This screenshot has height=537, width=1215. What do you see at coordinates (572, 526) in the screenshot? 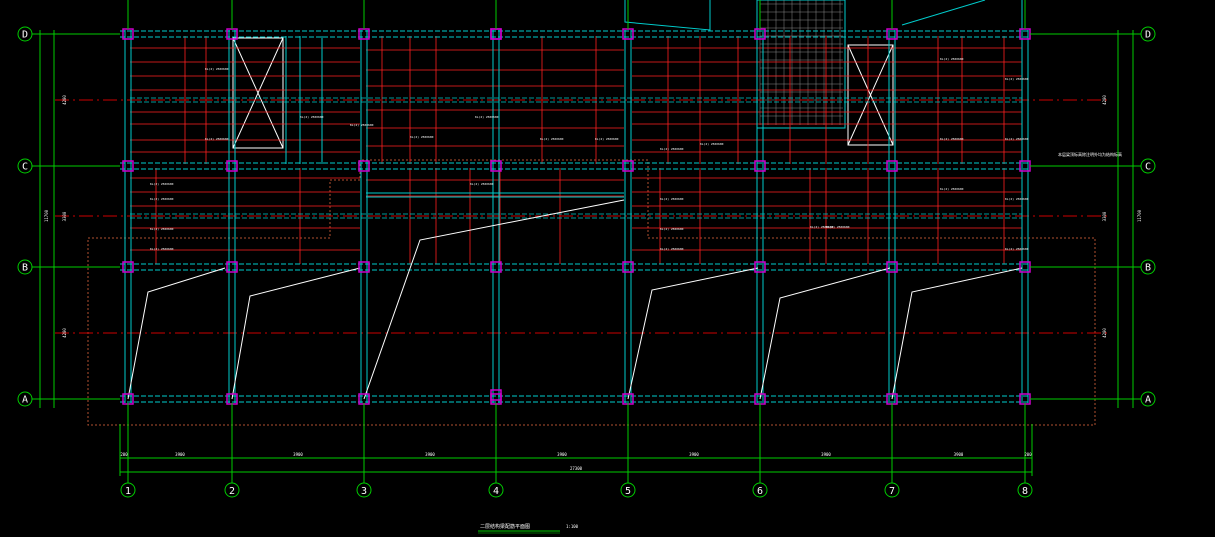
I see `drawing-scale: 1:100` at bounding box center [572, 526].